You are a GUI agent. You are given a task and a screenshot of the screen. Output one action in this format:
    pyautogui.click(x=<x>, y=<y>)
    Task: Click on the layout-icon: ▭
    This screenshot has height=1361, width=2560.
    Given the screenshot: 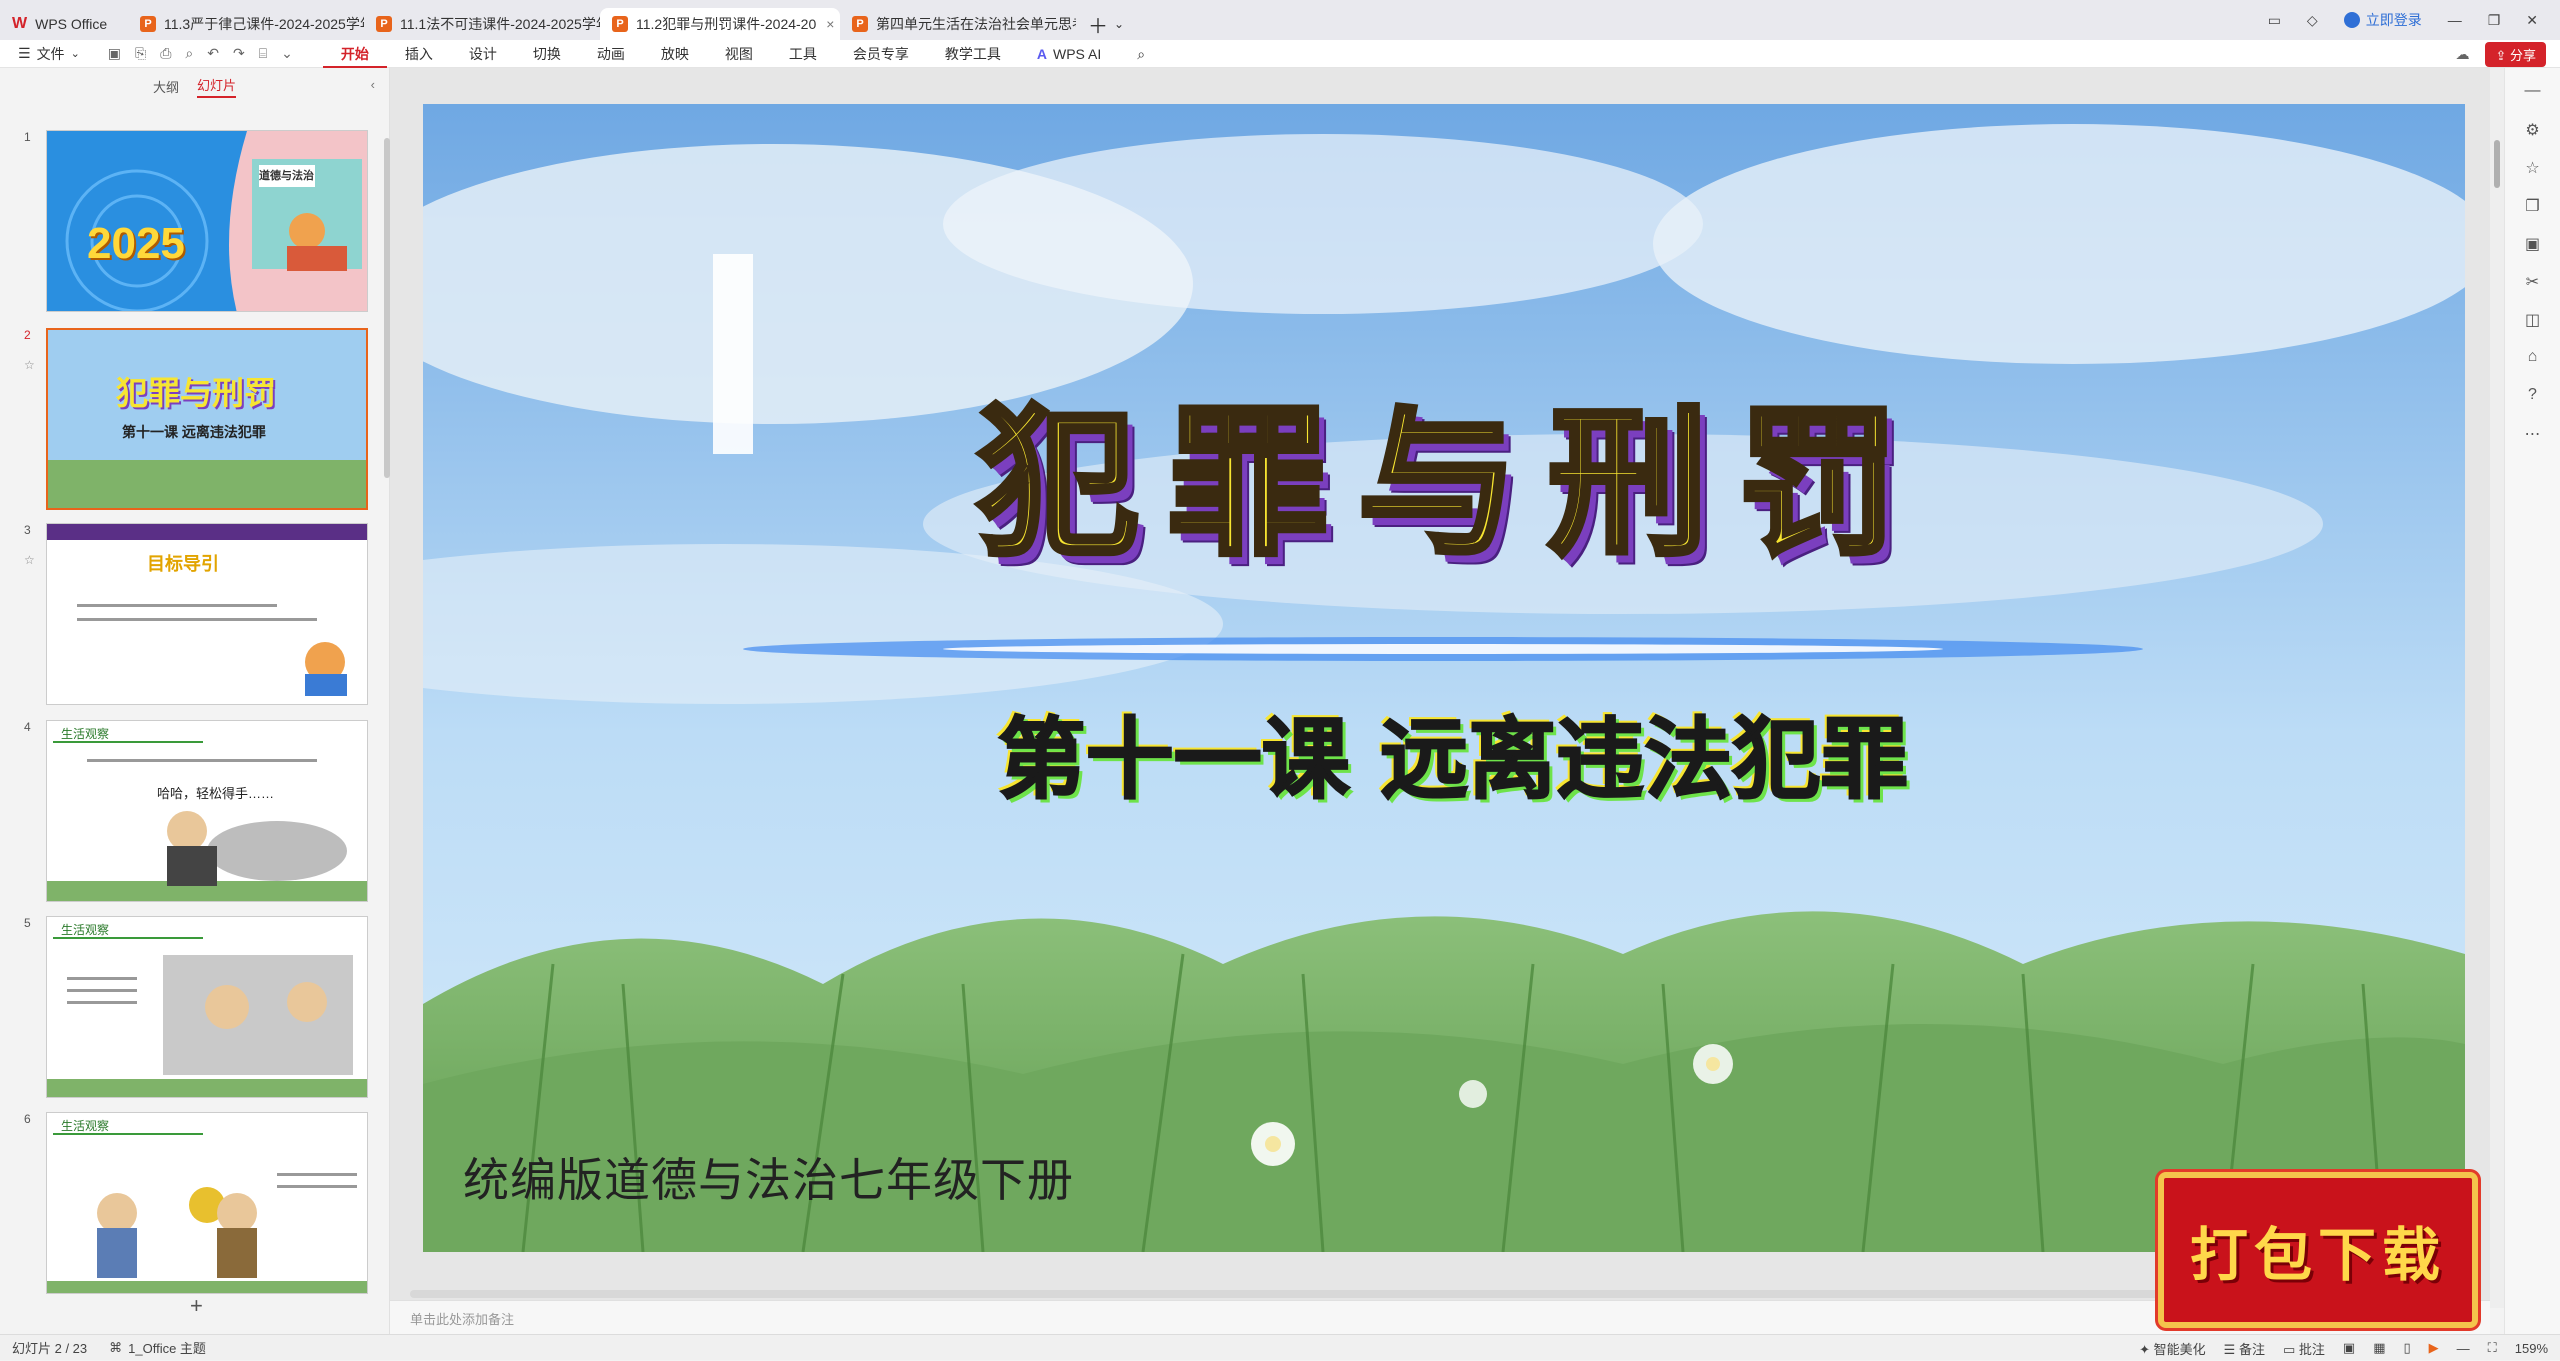 What is the action you would take?
    pyautogui.click(x=2274, y=20)
    